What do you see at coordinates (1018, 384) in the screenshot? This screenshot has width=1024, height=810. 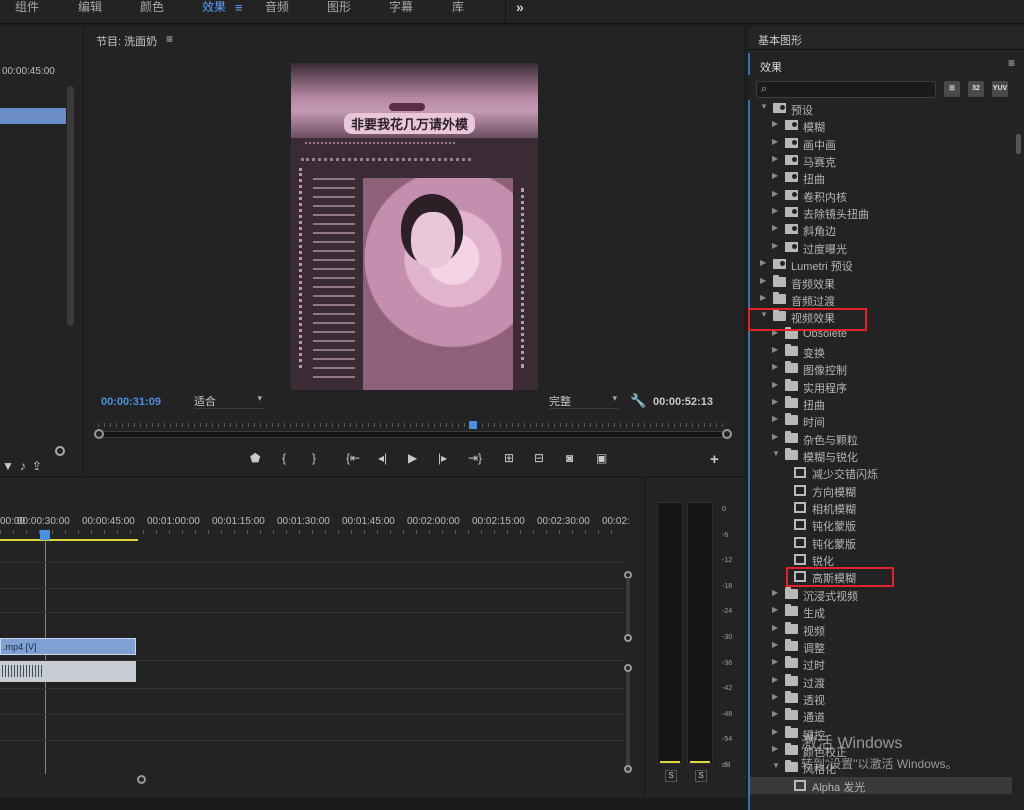 I see `effects-scrollbar` at bounding box center [1018, 384].